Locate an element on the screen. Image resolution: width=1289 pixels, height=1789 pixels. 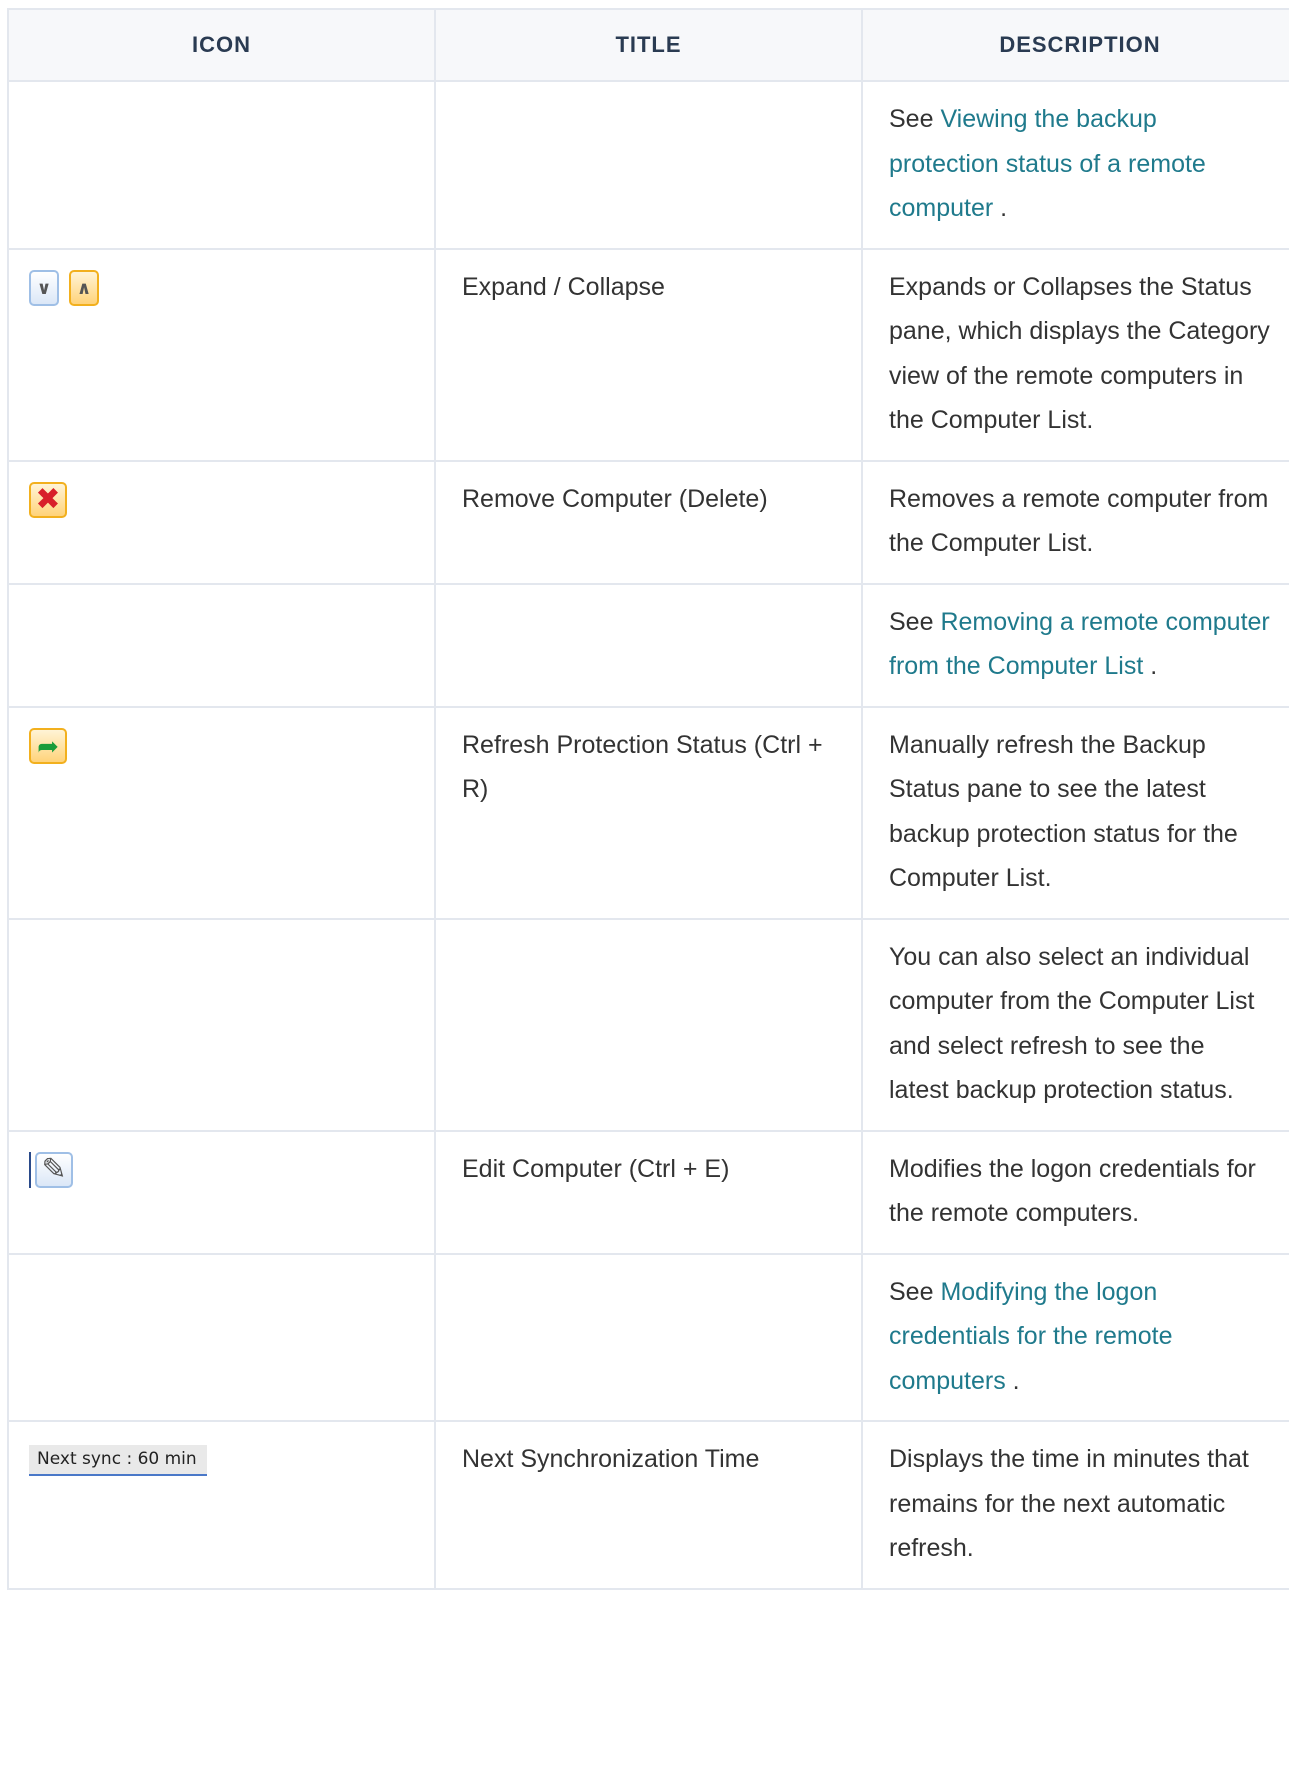
title-cell: Edit Computer (Ctrl + E) is located at coordinates (648, 1192).